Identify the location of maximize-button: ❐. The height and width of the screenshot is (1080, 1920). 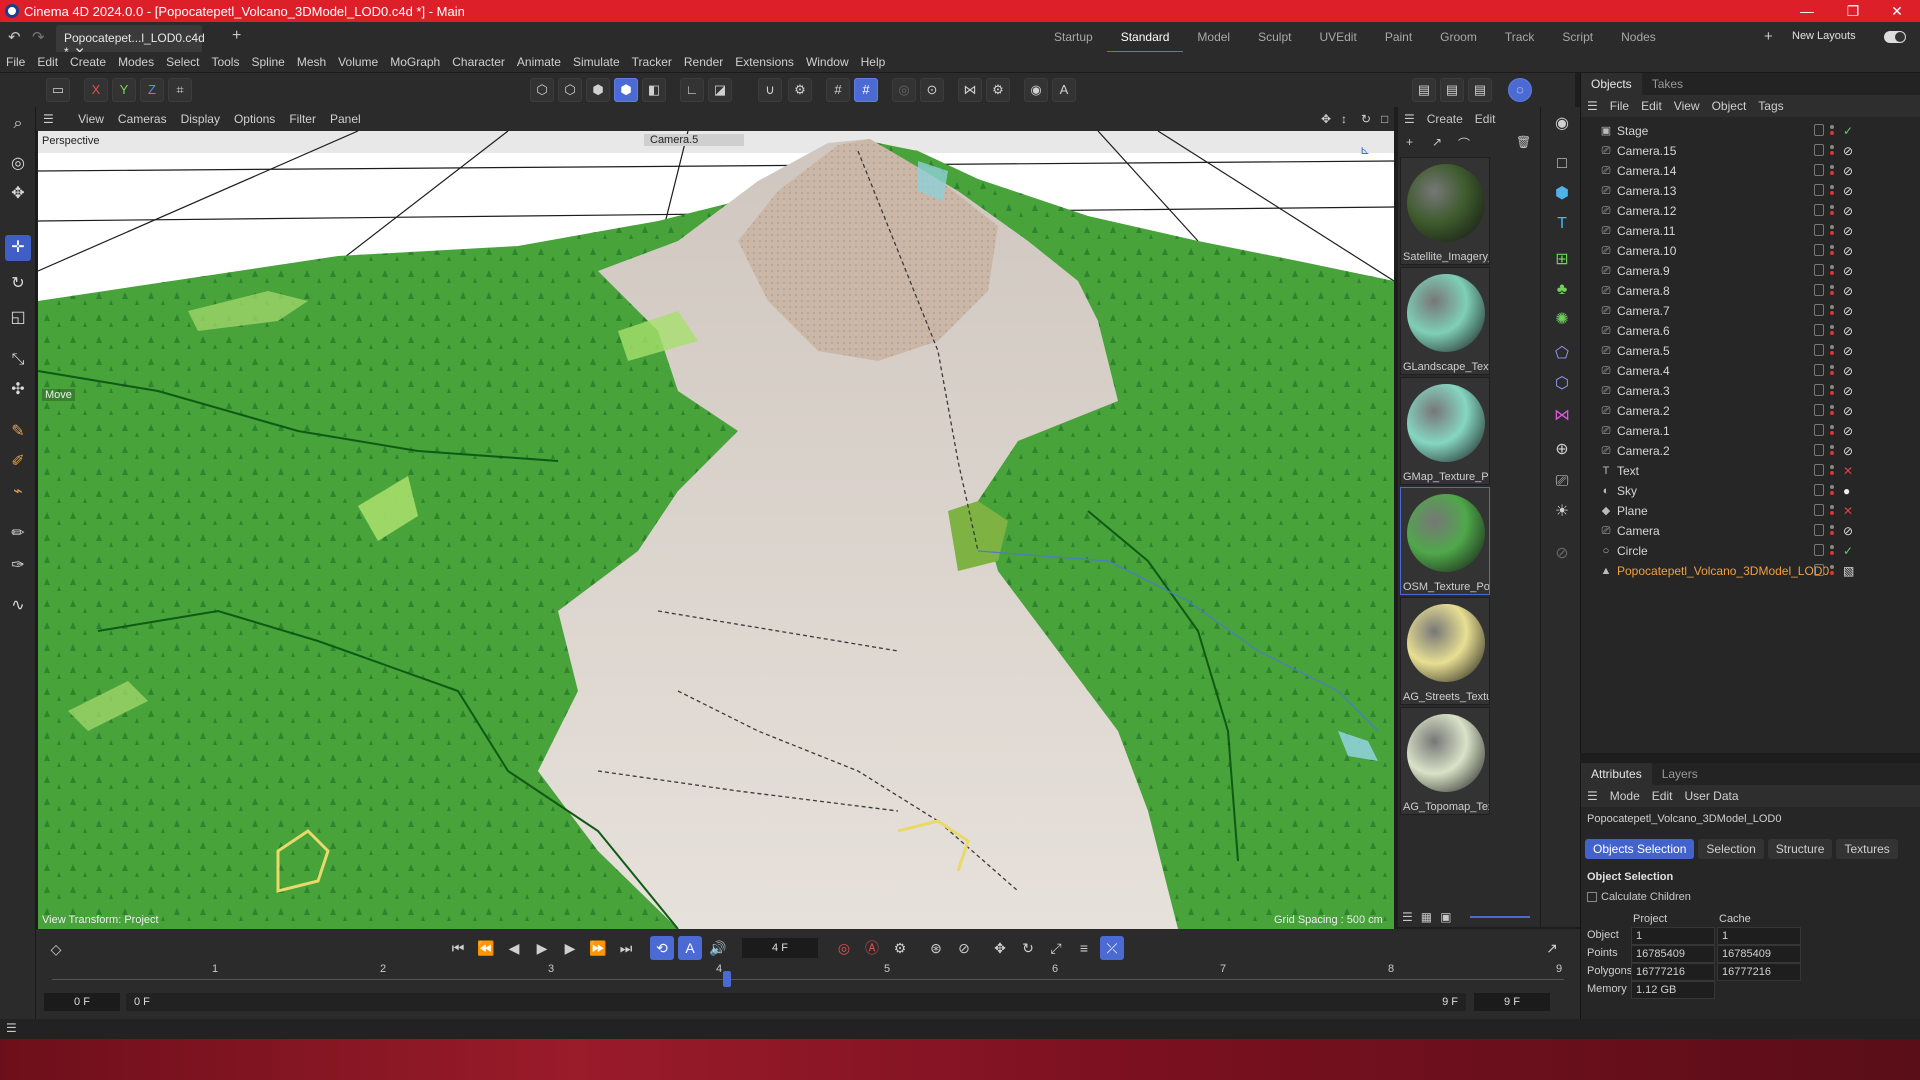
(1853, 11).